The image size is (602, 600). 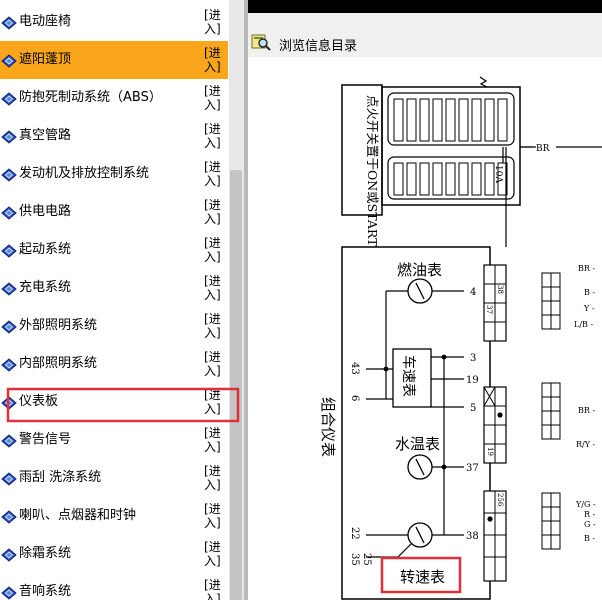 What do you see at coordinates (354, 533) in the screenshot?
I see `pin-22: 22` at bounding box center [354, 533].